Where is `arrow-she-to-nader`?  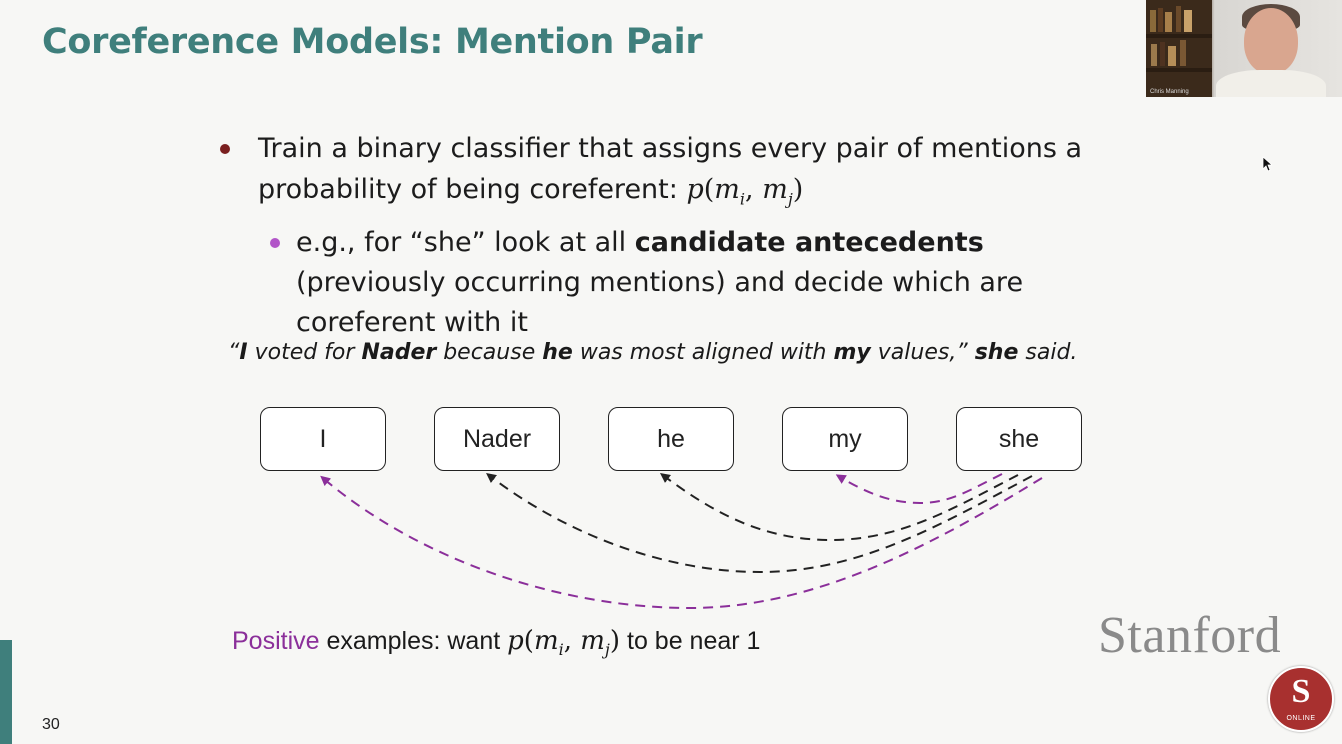 arrow-she-to-nader is located at coordinates (759, 523).